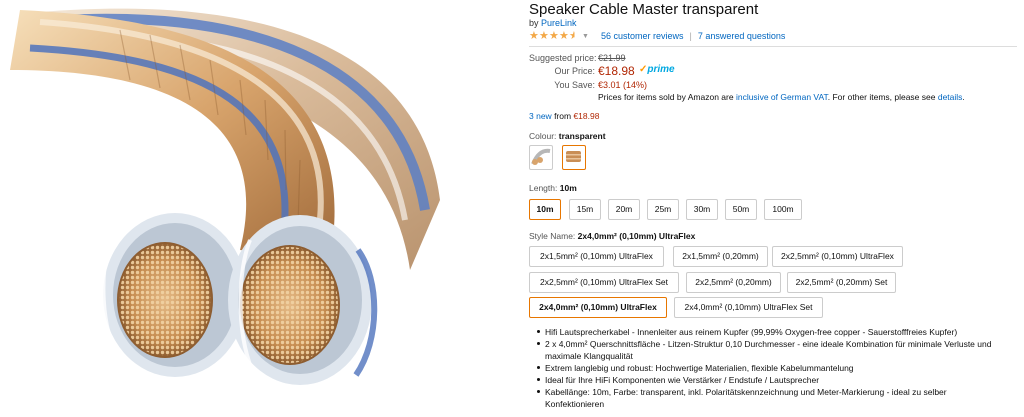 This screenshot has width=1024, height=417. Describe the element at coordinates (585, 36) in the screenshot. I see `chevron-down-icon: ▼` at that location.